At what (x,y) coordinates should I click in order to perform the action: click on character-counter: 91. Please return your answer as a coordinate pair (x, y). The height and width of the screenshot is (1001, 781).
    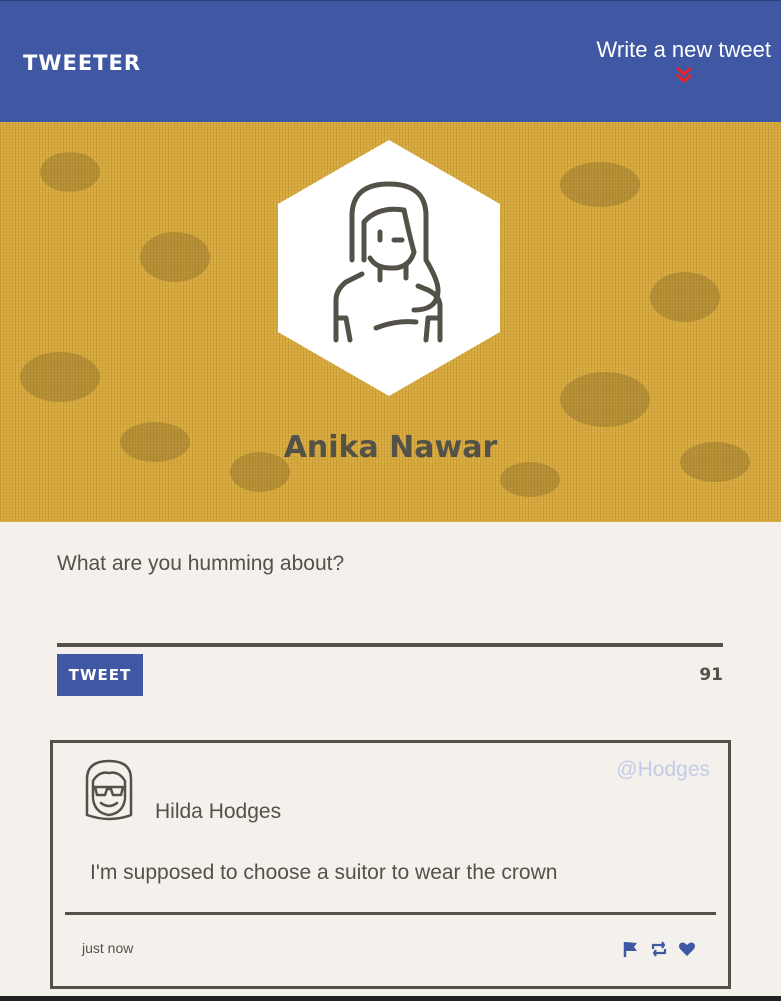
    Looking at the image, I should click on (711, 675).